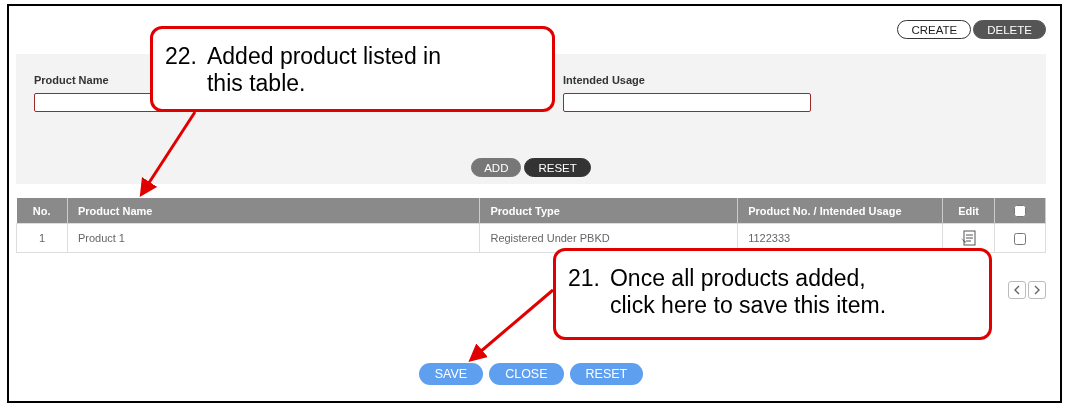 Image resolution: width=1069 pixels, height=405 pixels. Describe the element at coordinates (1009, 29) in the screenshot. I see `toolbar-button: DELETE` at that location.